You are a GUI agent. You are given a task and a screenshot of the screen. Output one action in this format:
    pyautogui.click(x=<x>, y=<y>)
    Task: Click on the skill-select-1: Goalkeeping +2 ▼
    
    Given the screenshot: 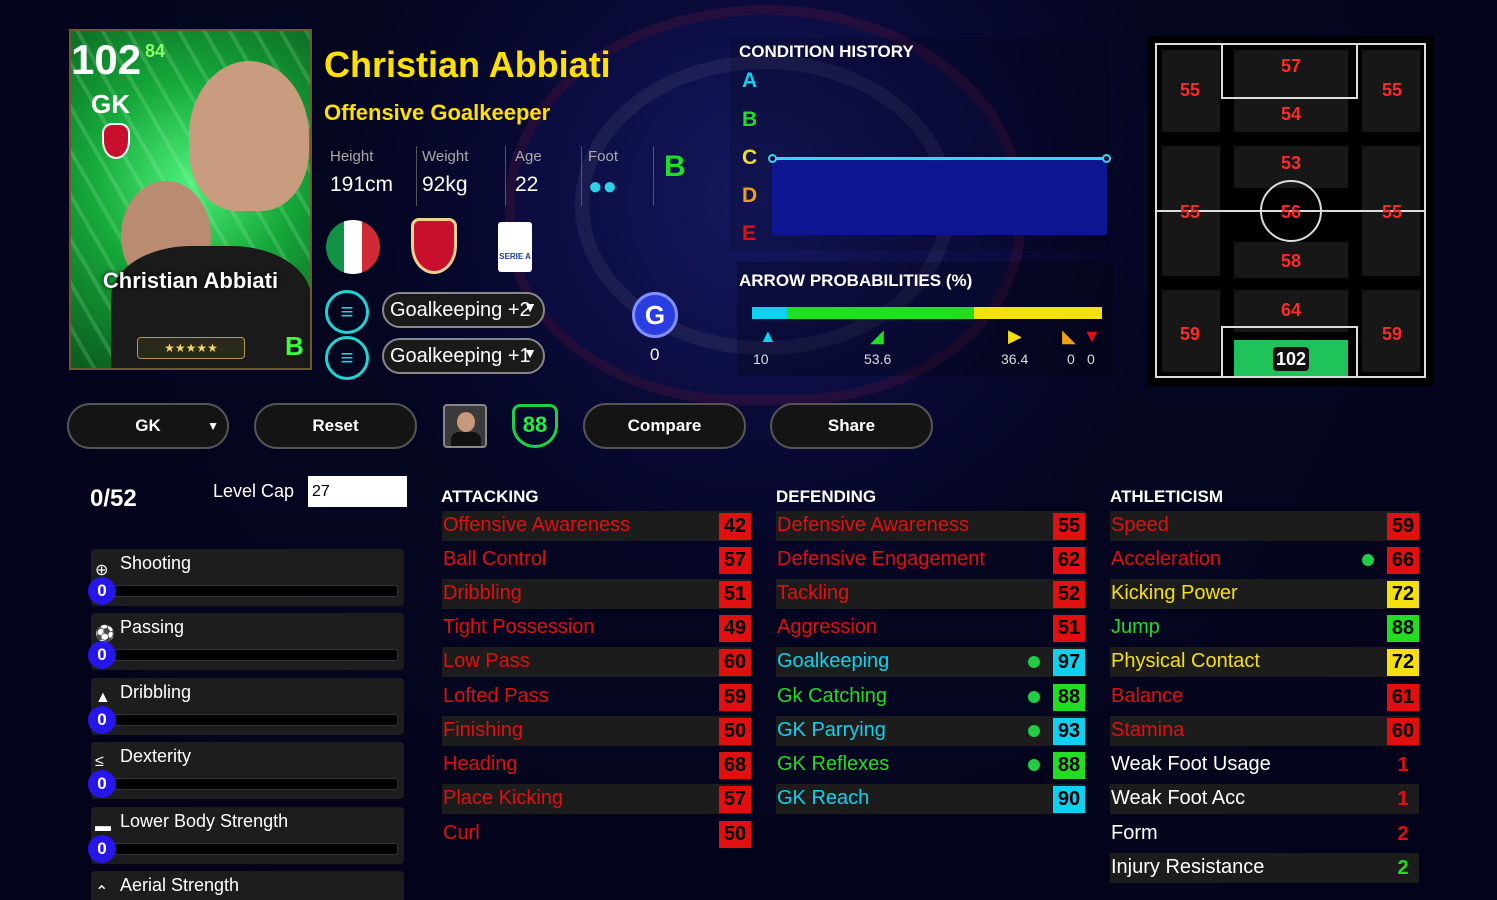 What is the action you would take?
    pyautogui.click(x=463, y=310)
    